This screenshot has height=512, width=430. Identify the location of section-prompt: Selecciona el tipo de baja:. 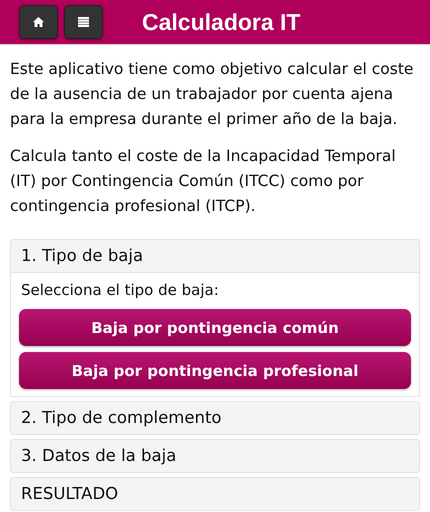
(120, 290).